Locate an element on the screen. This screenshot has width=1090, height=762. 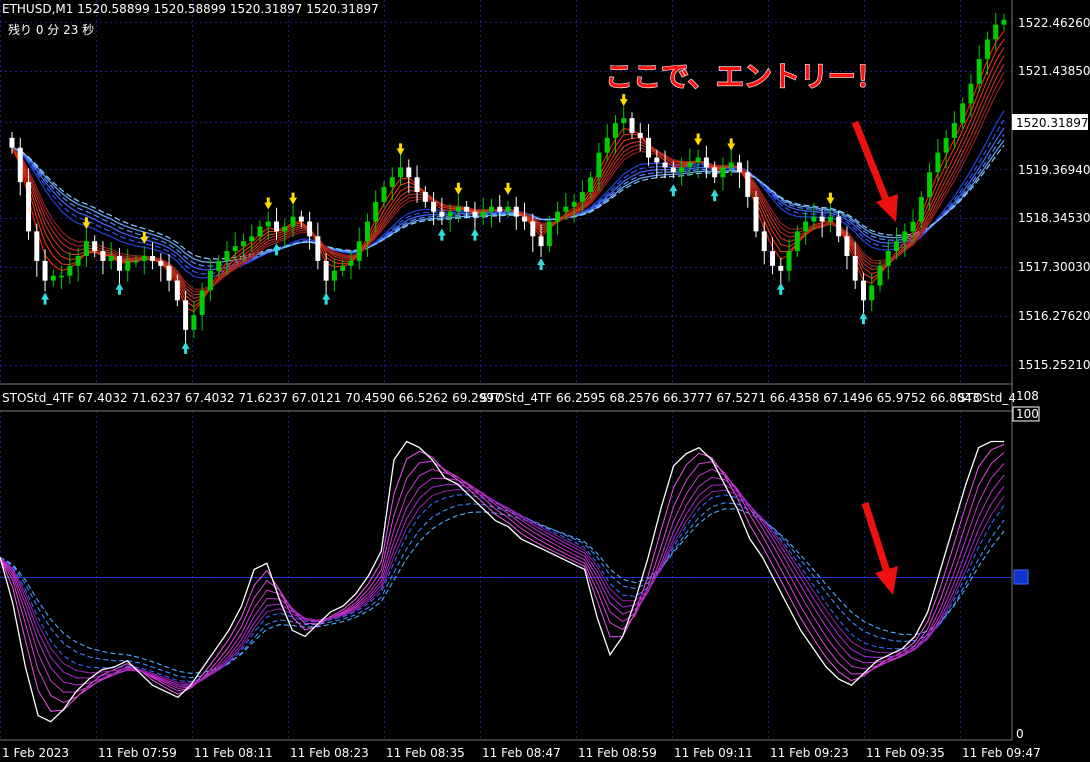
sub-scale-top: 108 is located at coordinates (1027, 396).